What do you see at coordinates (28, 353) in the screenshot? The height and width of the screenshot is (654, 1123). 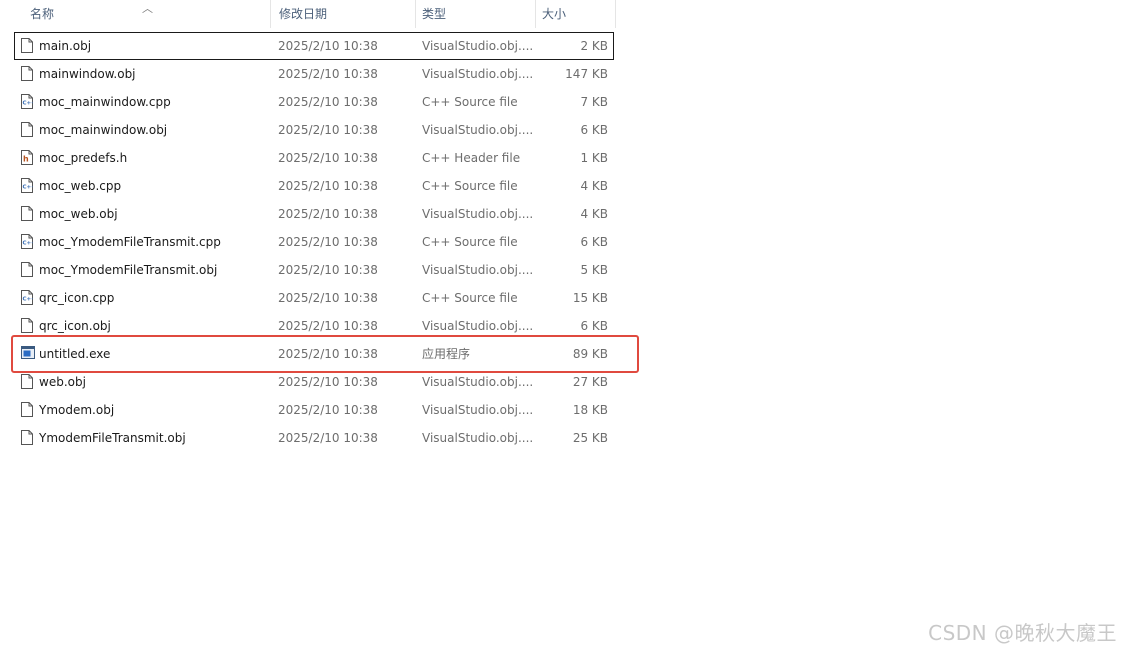 I see `exe-file-icon` at bounding box center [28, 353].